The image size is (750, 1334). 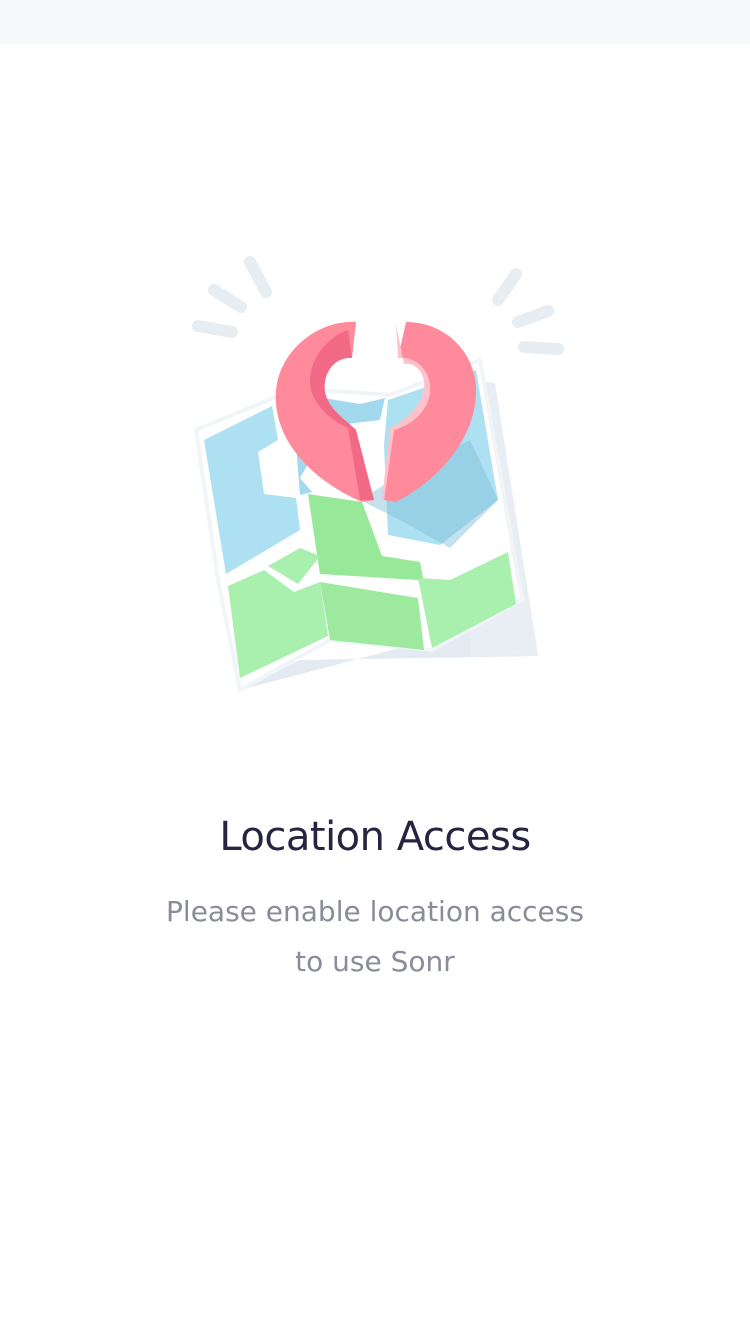 What do you see at coordinates (375, 22) in the screenshot?
I see `status-bar` at bounding box center [375, 22].